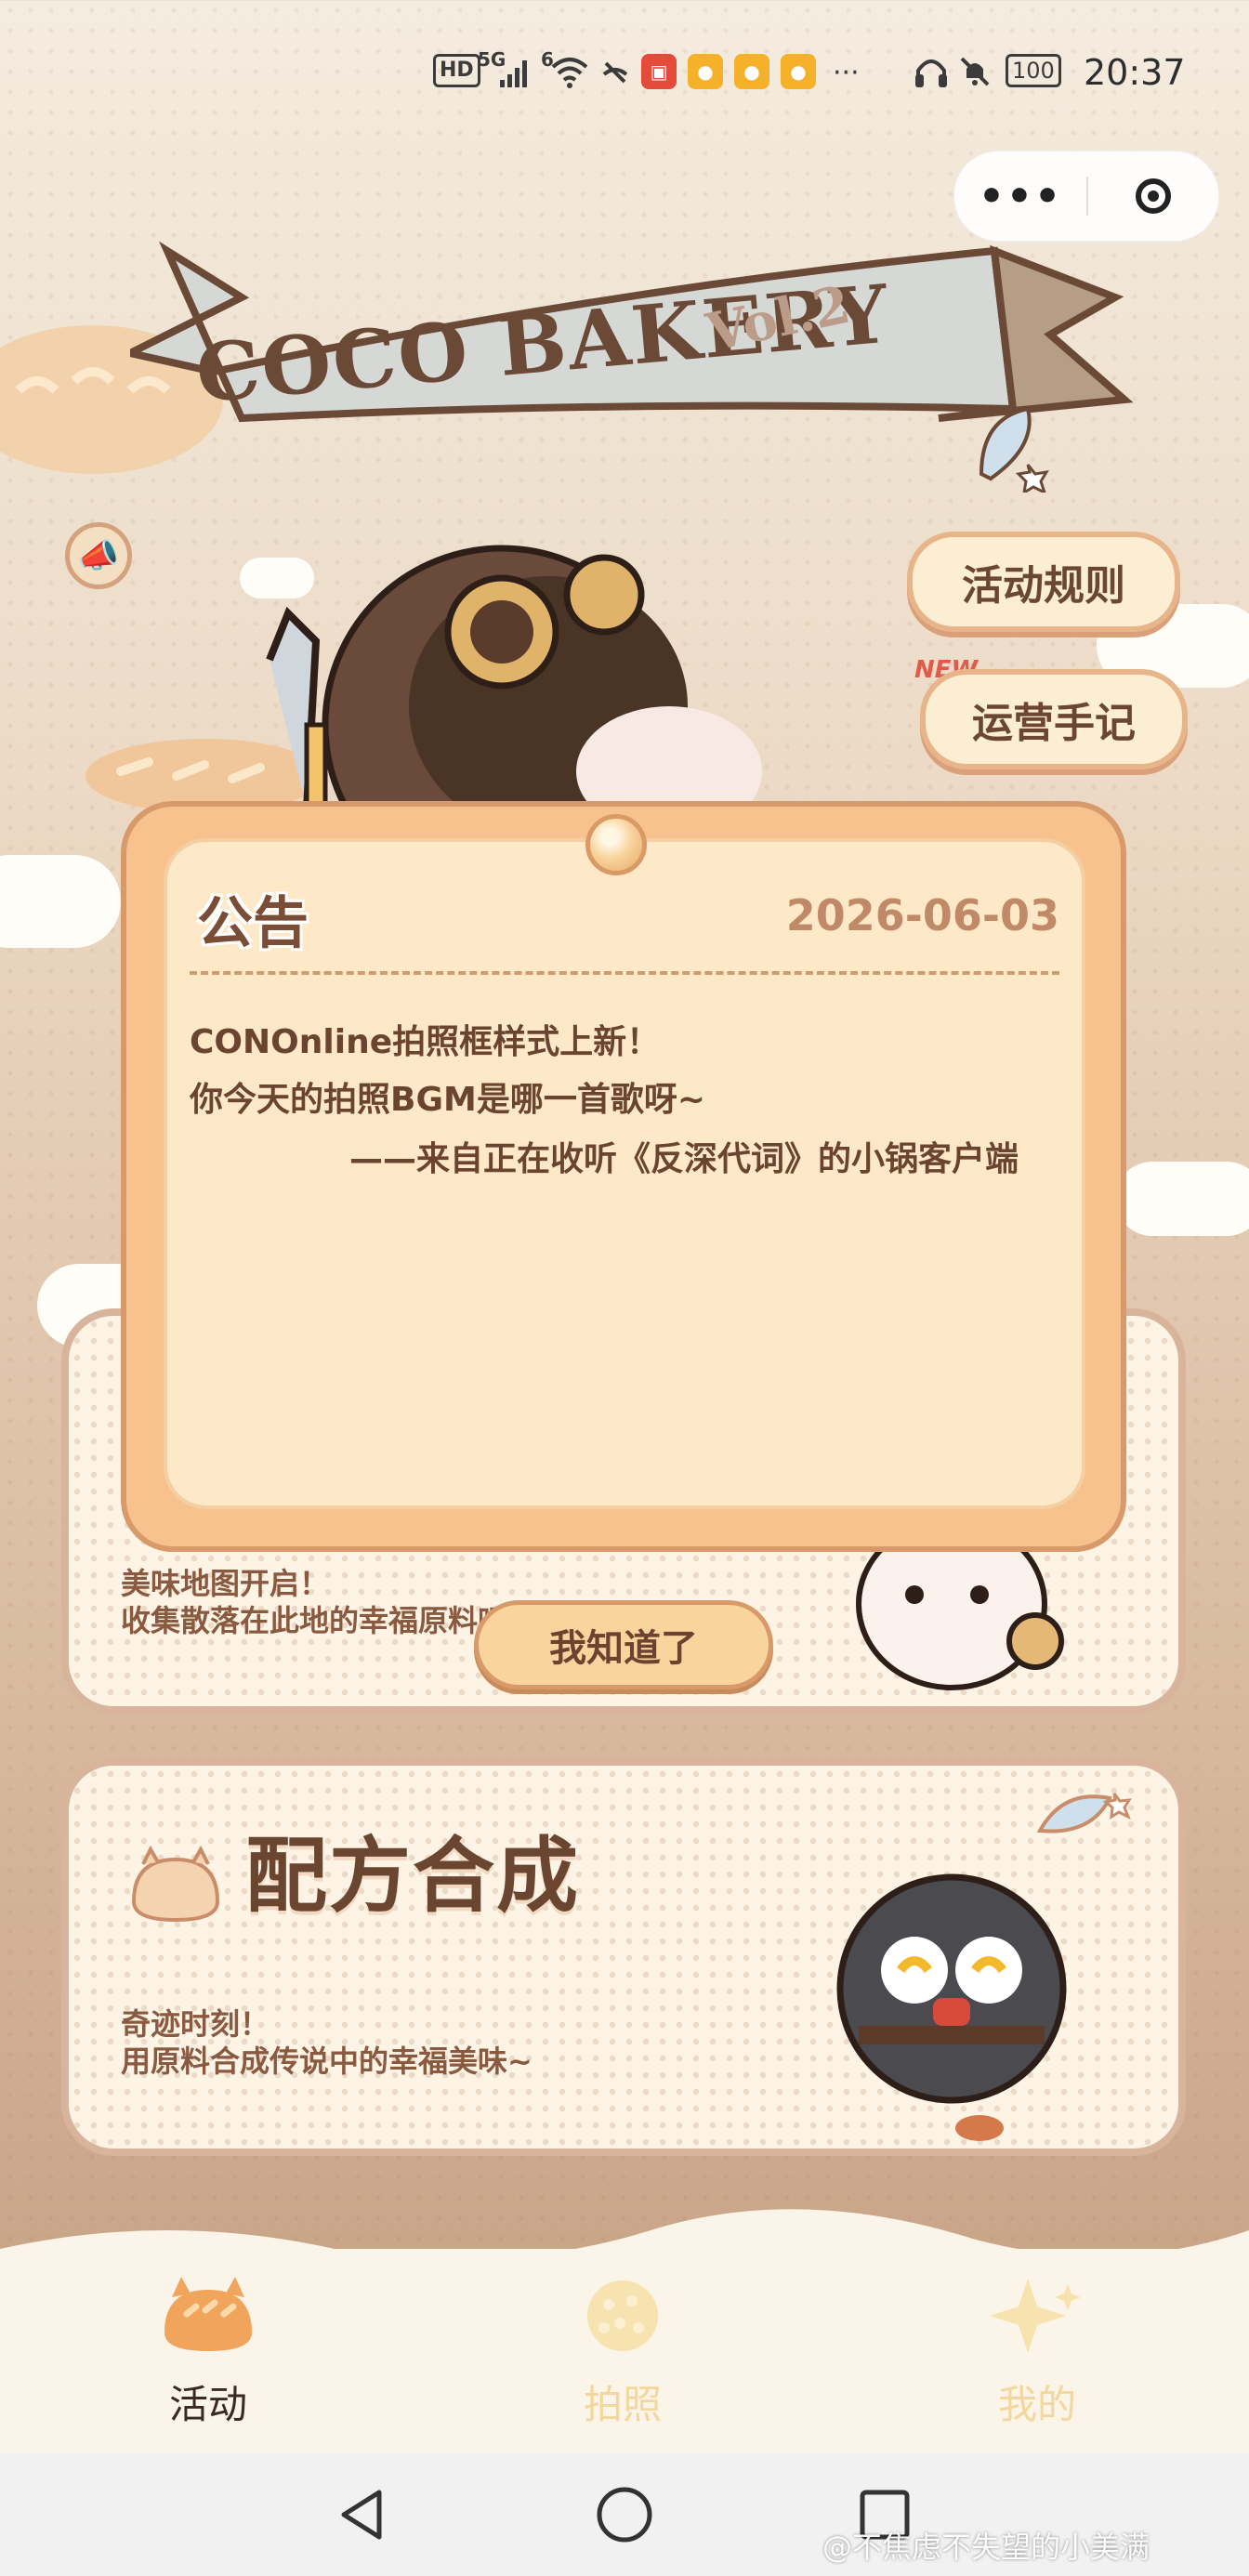 This screenshot has width=1249, height=2576. I want to click on rules-button: 活动规则, so click(1043, 582).